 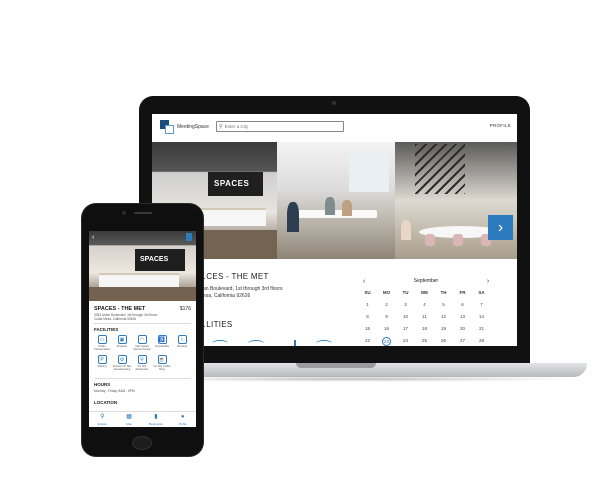 I want to click on facility-item: ◠ High Speed Internet Access, so click(x=142, y=343).